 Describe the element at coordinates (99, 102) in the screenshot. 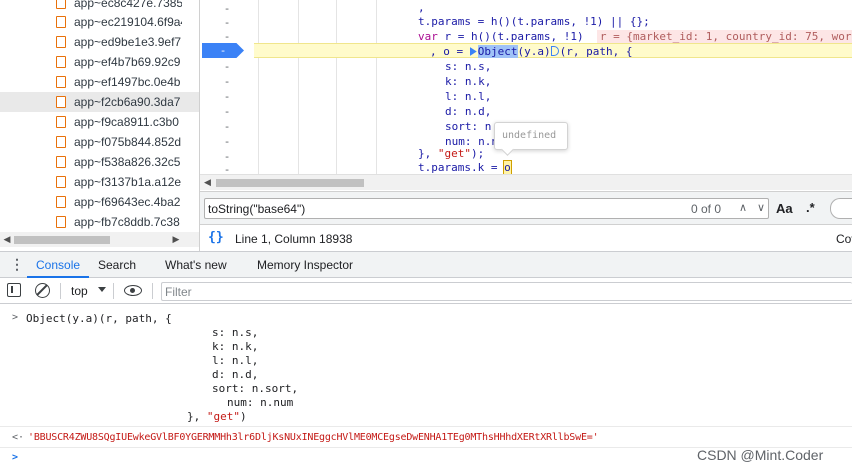

I see `file-tree-item-selected: app~f2cb6a90.3da7` at that location.